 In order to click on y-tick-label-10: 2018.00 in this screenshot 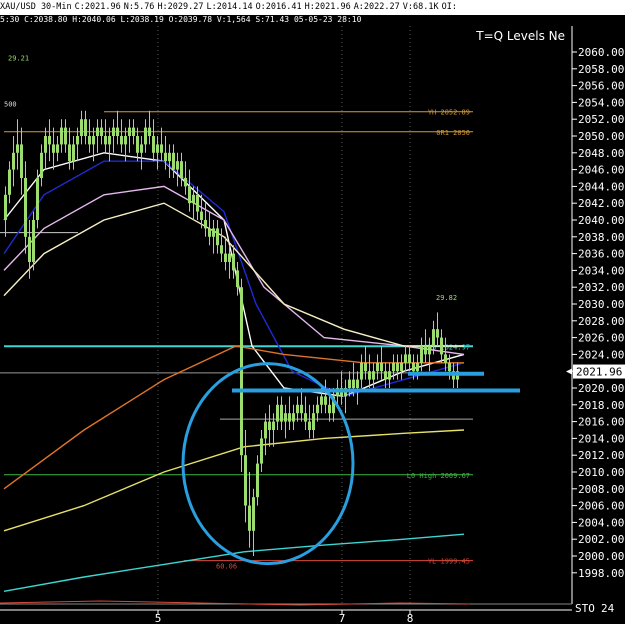, I will do `click(601, 405)`.